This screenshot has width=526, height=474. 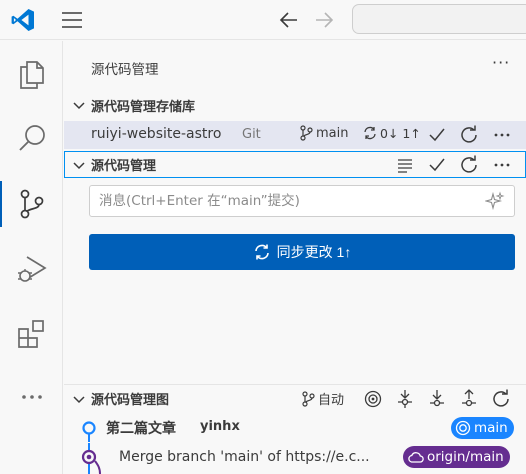 I want to click on source-control-icon, so click(x=31, y=204).